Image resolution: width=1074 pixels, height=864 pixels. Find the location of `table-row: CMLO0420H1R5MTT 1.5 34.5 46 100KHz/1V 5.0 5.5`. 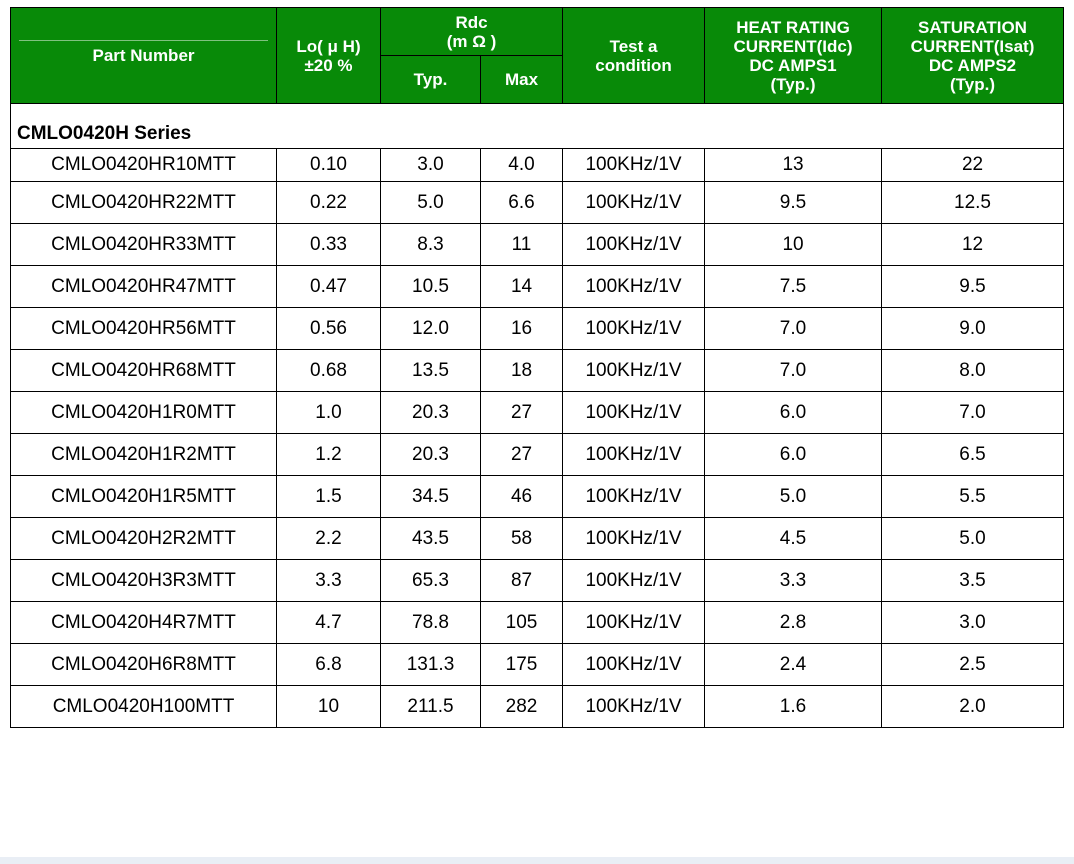

table-row: CMLO0420H1R5MTT 1.5 34.5 46 100KHz/1V 5.0 5.5 is located at coordinates (537, 496).